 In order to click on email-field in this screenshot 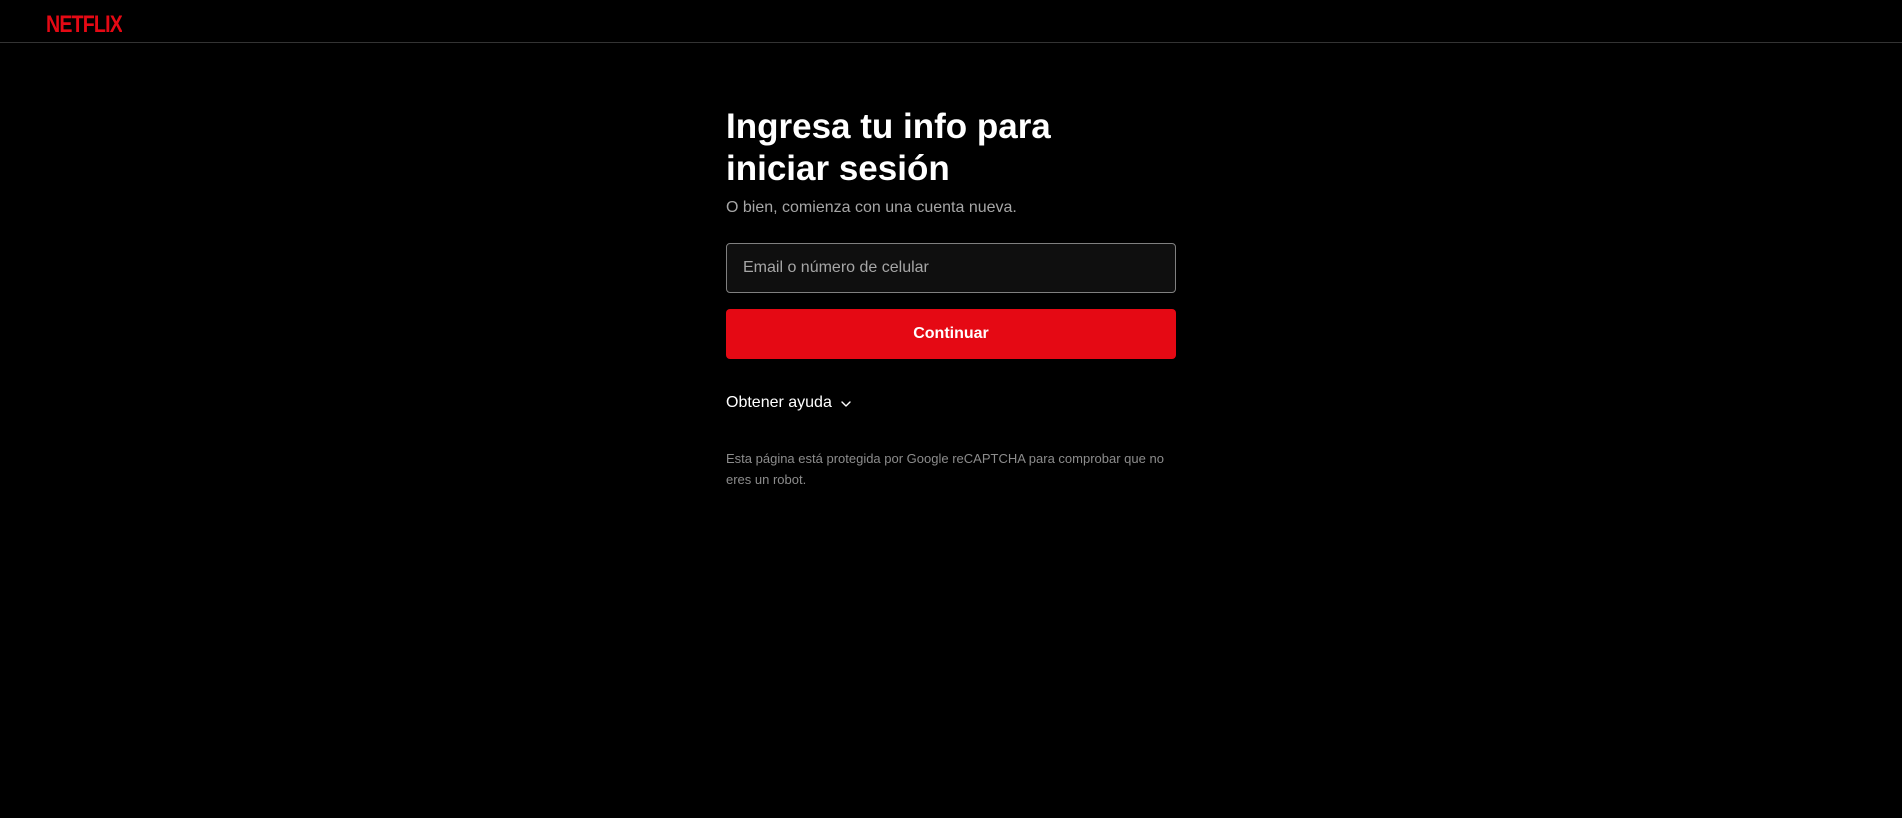, I will do `click(951, 268)`.